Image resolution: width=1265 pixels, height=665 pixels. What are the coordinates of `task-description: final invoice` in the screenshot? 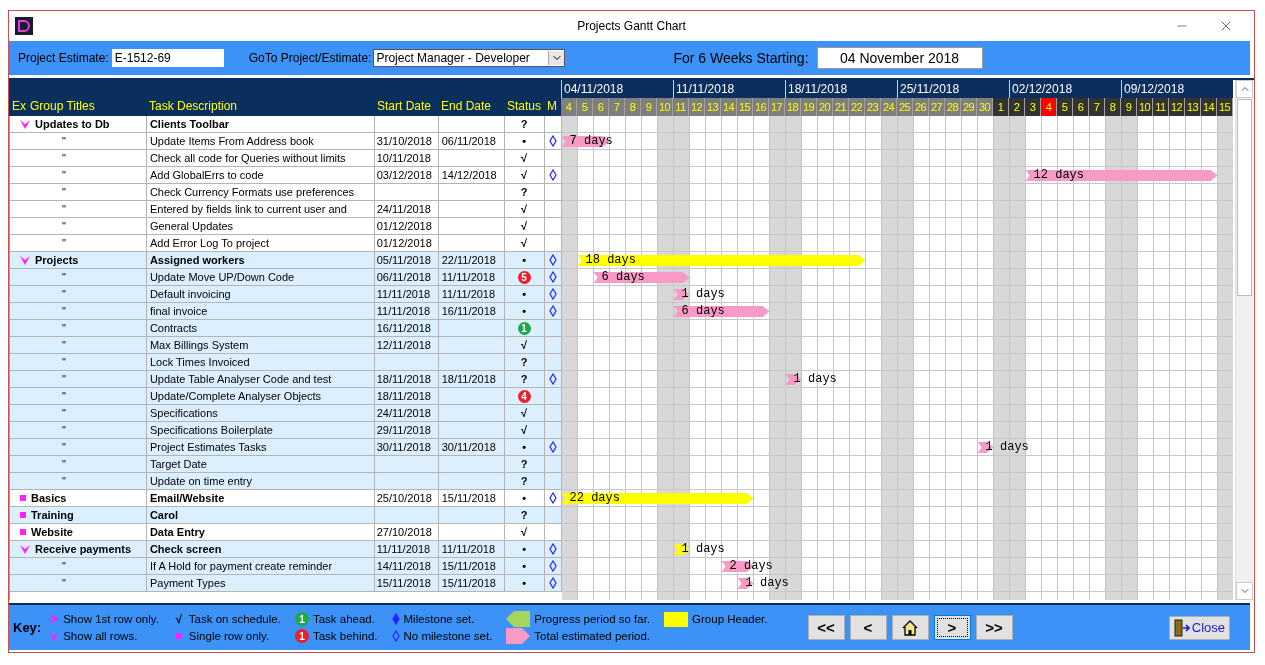 It's located at (178, 311).